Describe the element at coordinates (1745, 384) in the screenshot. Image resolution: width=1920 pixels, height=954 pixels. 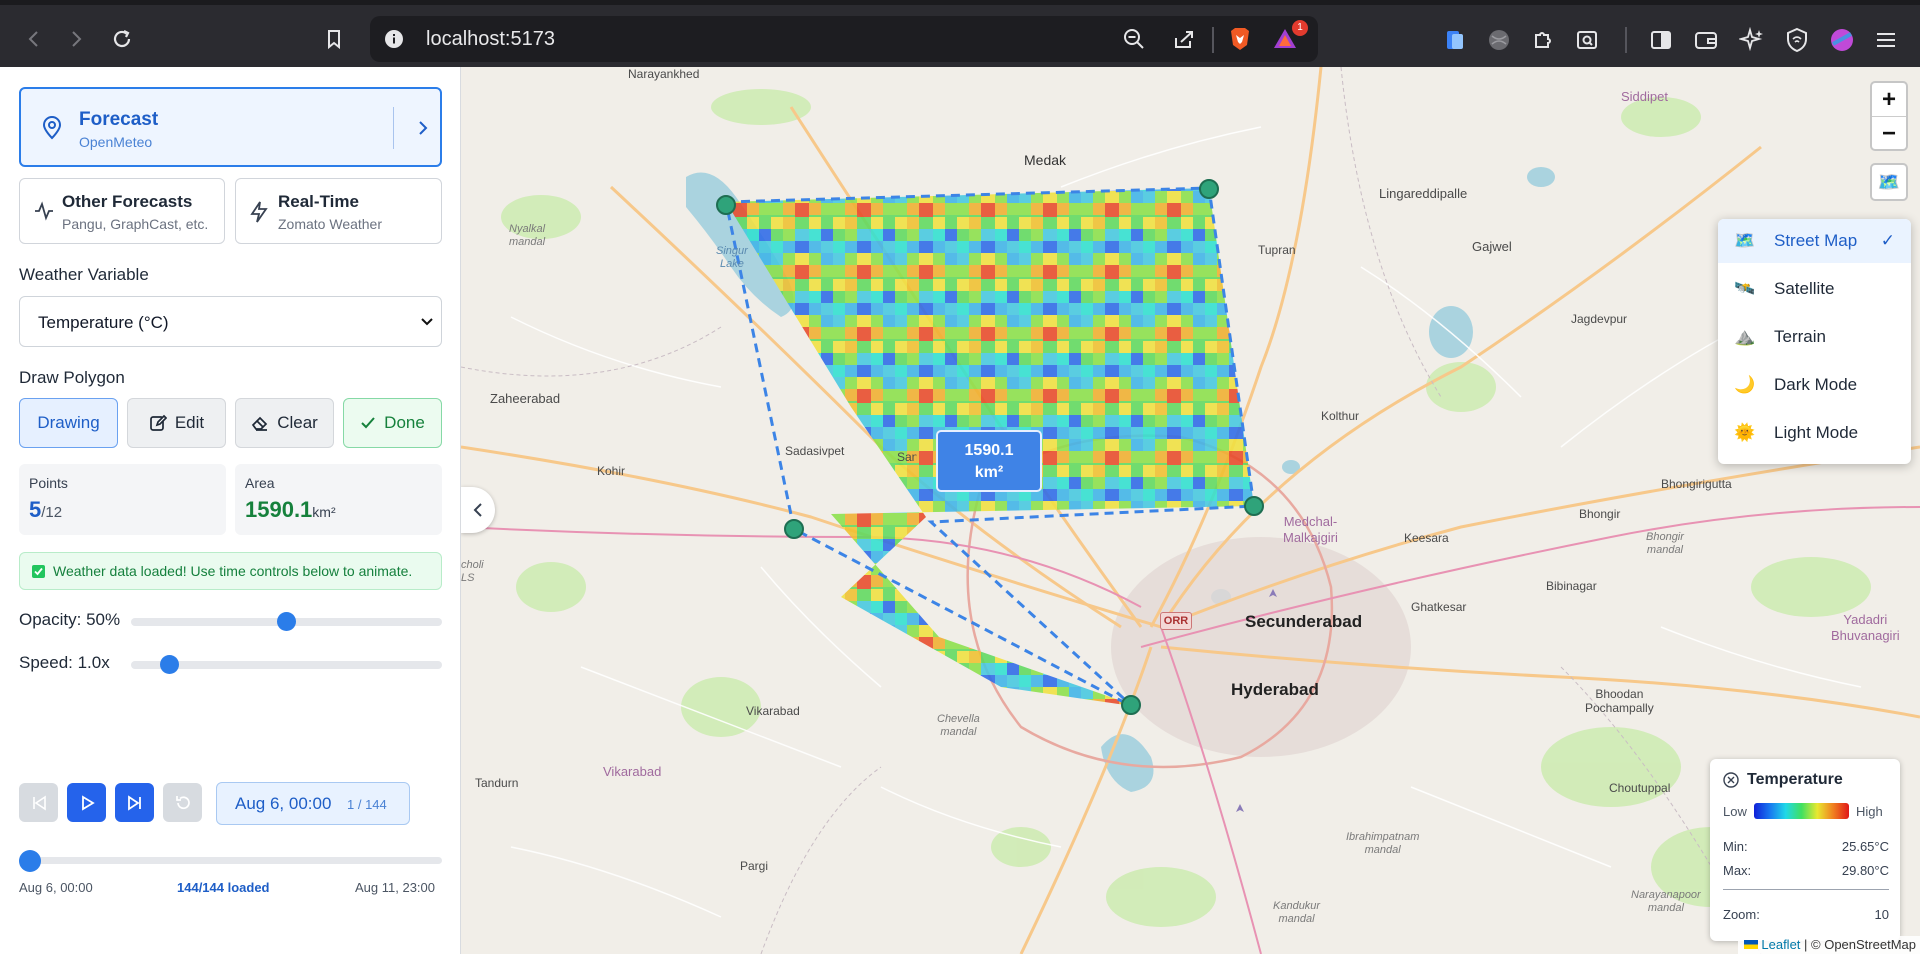
I see `moon-icon: 🌙` at that location.